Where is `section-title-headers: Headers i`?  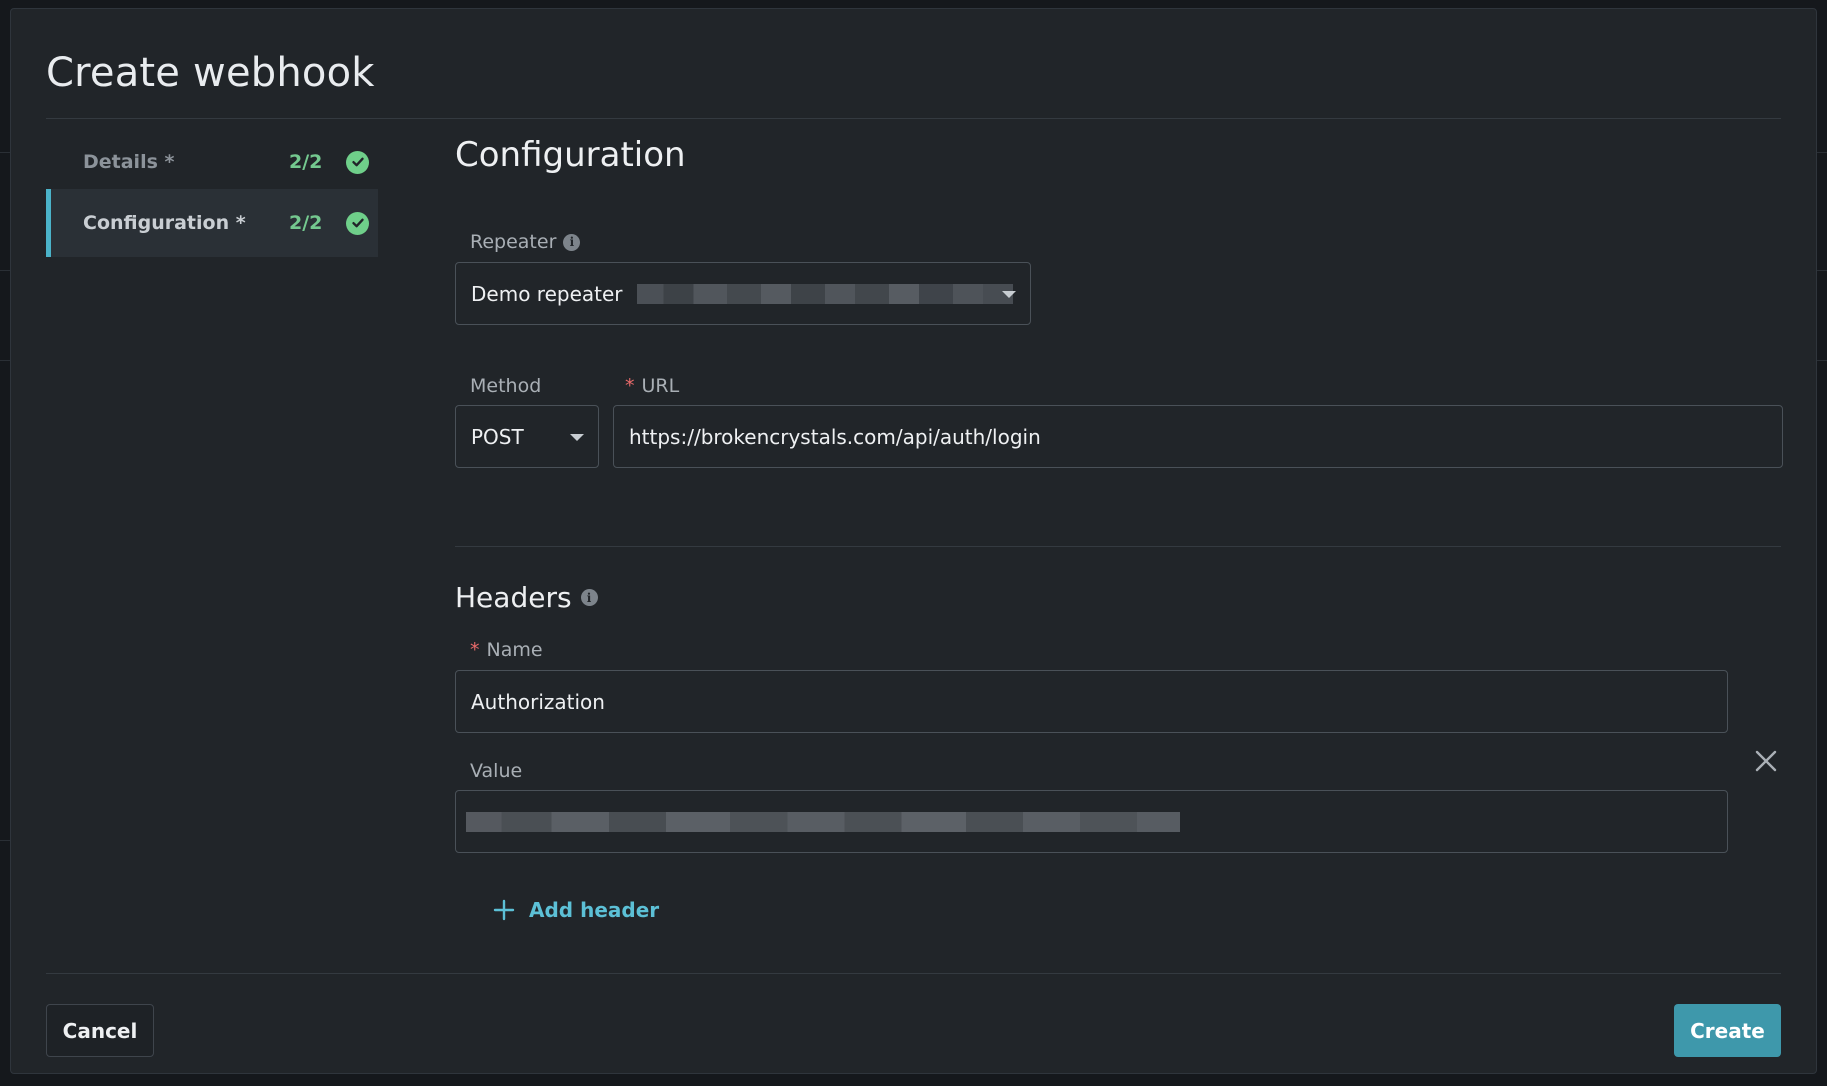
section-title-headers: Headers i is located at coordinates (526, 597).